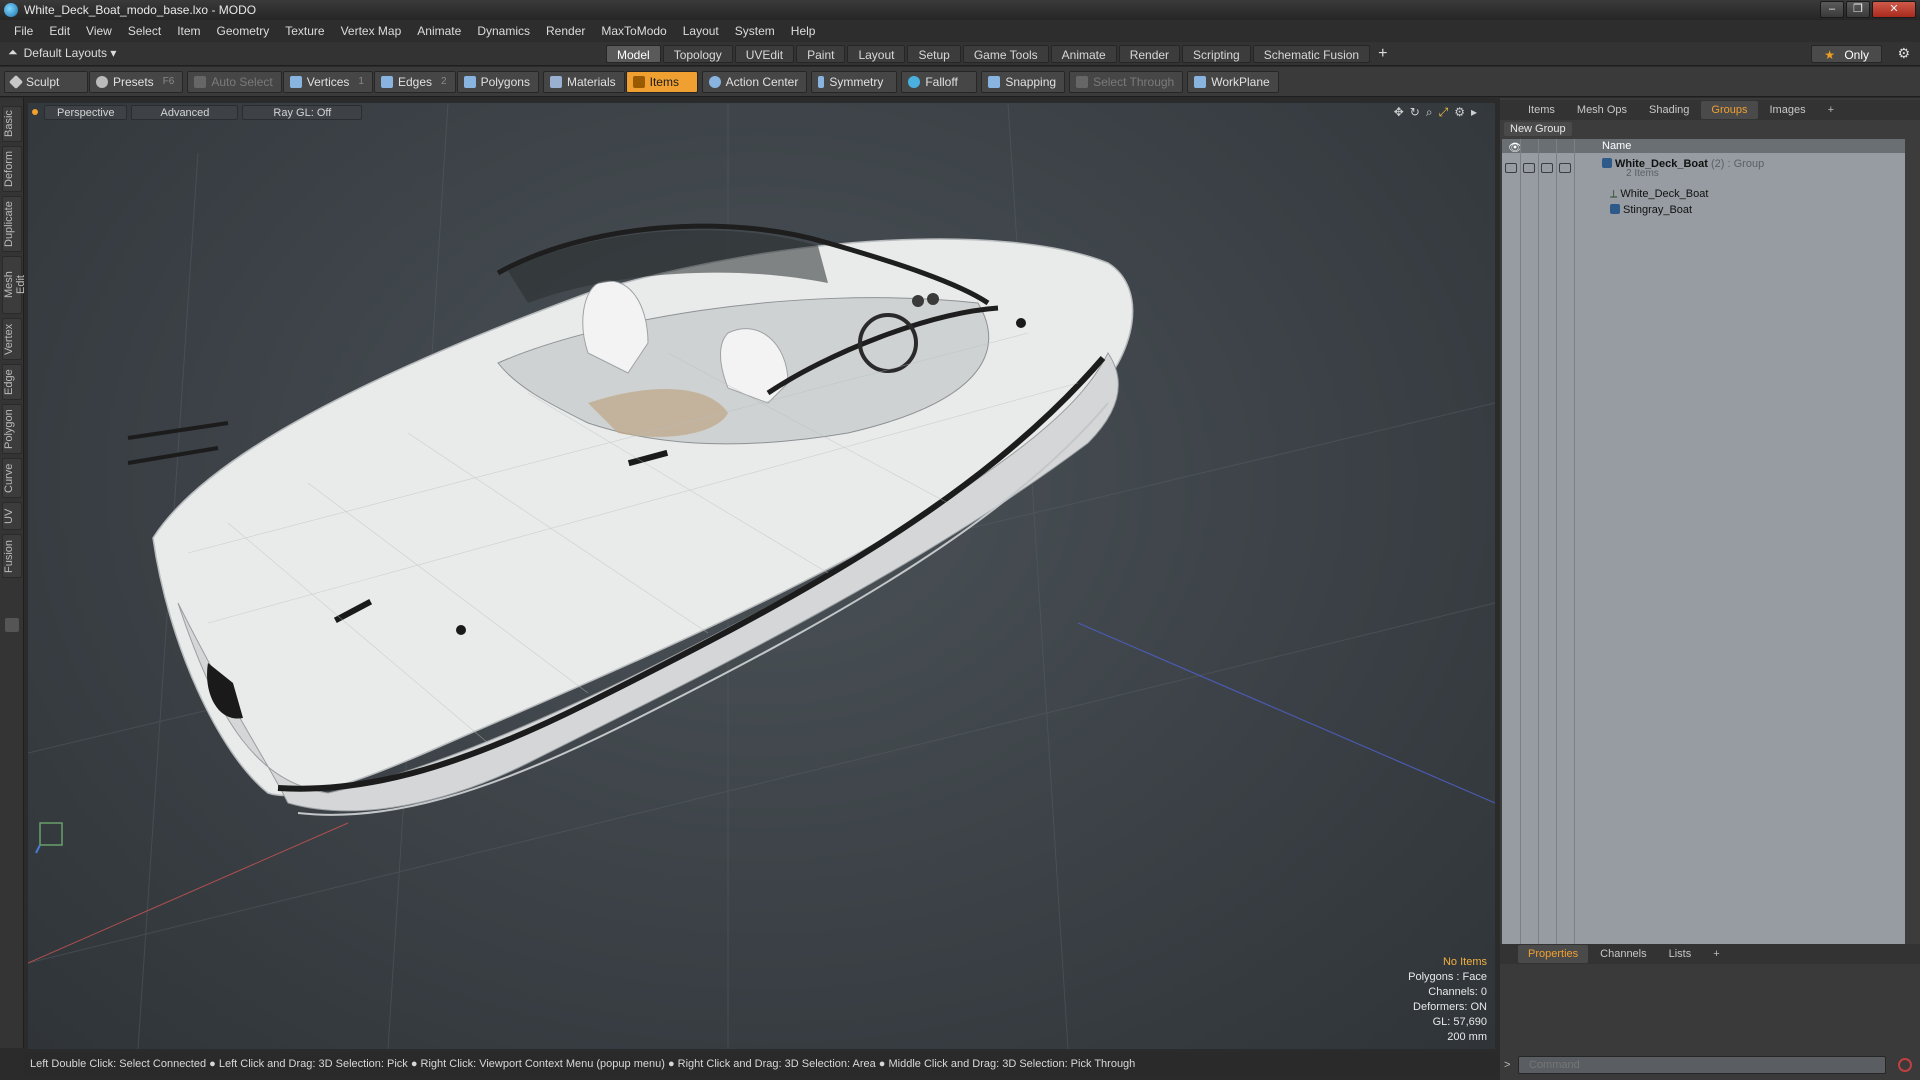 The image size is (1920, 1080). I want to click on render-toggle-icon, so click(1565, 168).